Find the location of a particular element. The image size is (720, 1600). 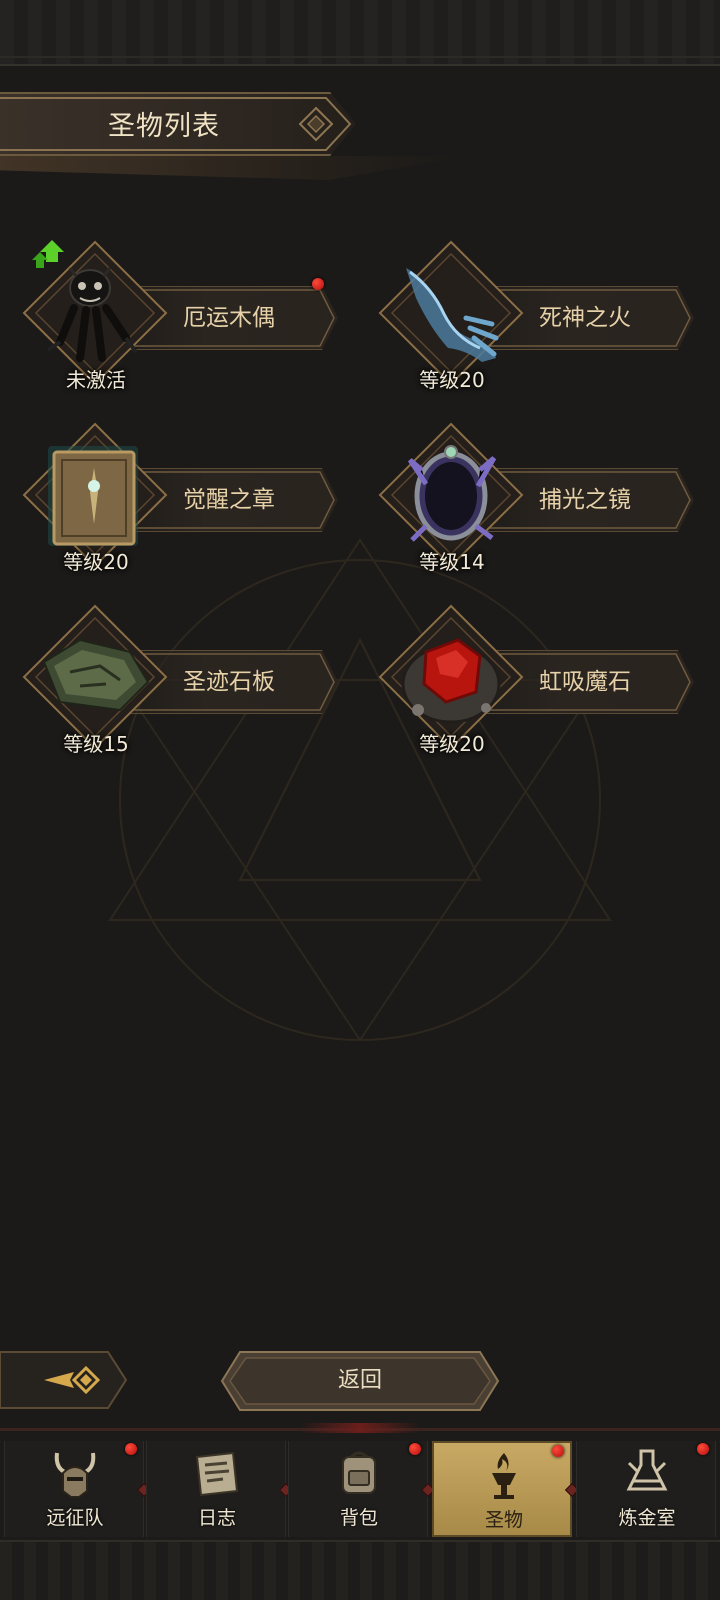

relic-item-awakening-chapter: 觉醒之章 等级20 is located at coordinates (170, 505).